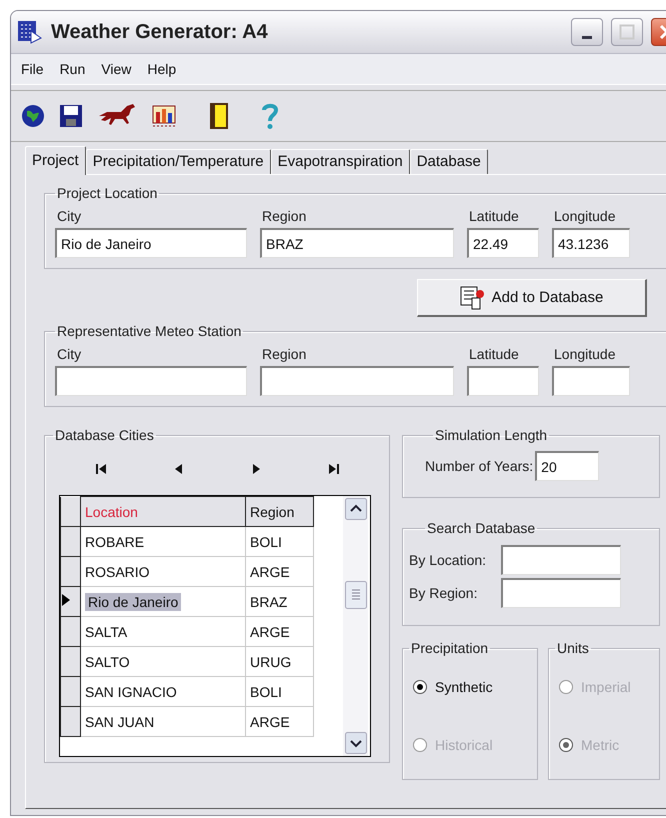  What do you see at coordinates (340, 161) in the screenshot?
I see `tab: Evapotranspiration` at bounding box center [340, 161].